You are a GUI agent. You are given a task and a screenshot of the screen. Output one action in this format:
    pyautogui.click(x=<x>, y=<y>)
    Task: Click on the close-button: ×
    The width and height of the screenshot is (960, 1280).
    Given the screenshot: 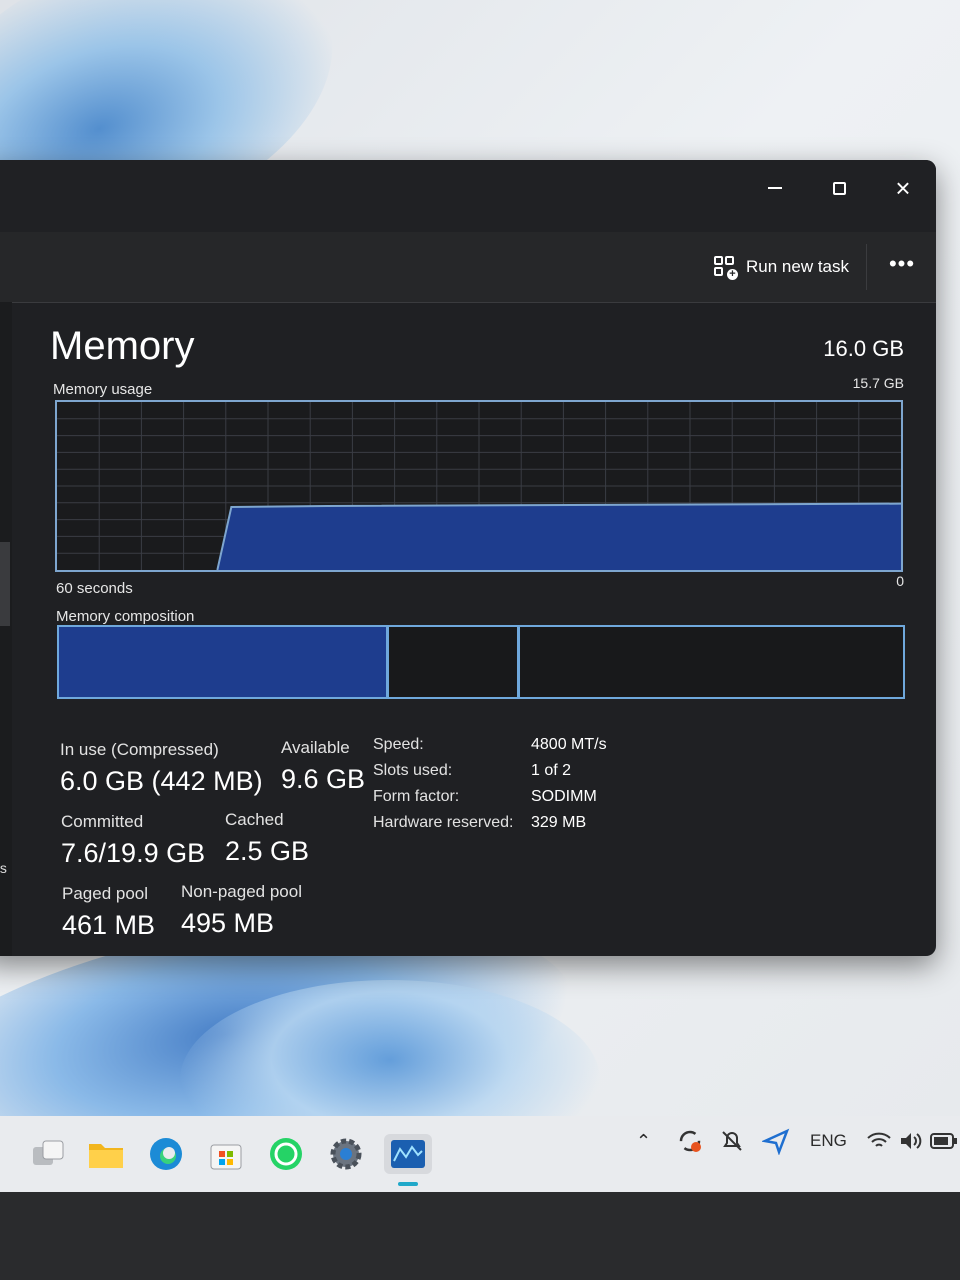 What is the action you would take?
    pyautogui.click(x=903, y=188)
    